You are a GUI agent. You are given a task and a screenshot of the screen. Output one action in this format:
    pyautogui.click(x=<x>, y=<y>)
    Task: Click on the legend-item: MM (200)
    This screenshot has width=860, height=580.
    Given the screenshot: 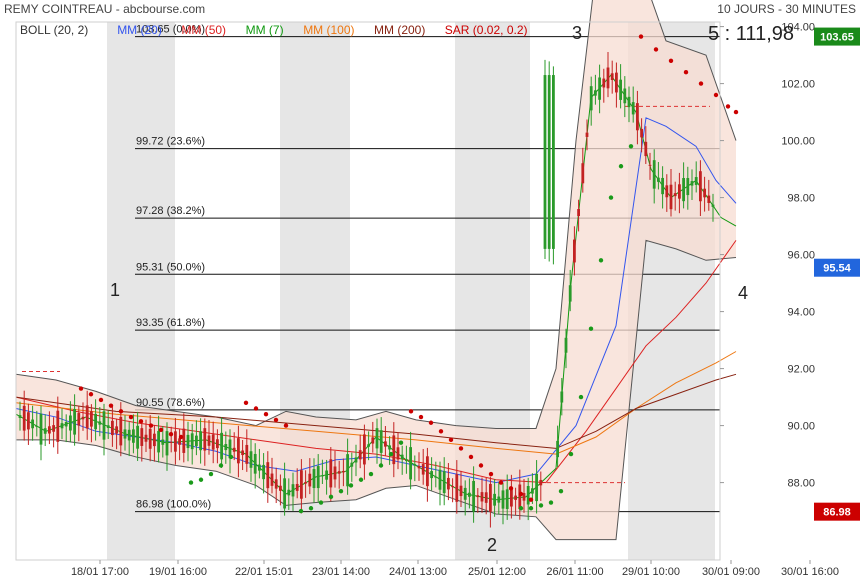 What is the action you would take?
    pyautogui.click(x=399, y=30)
    